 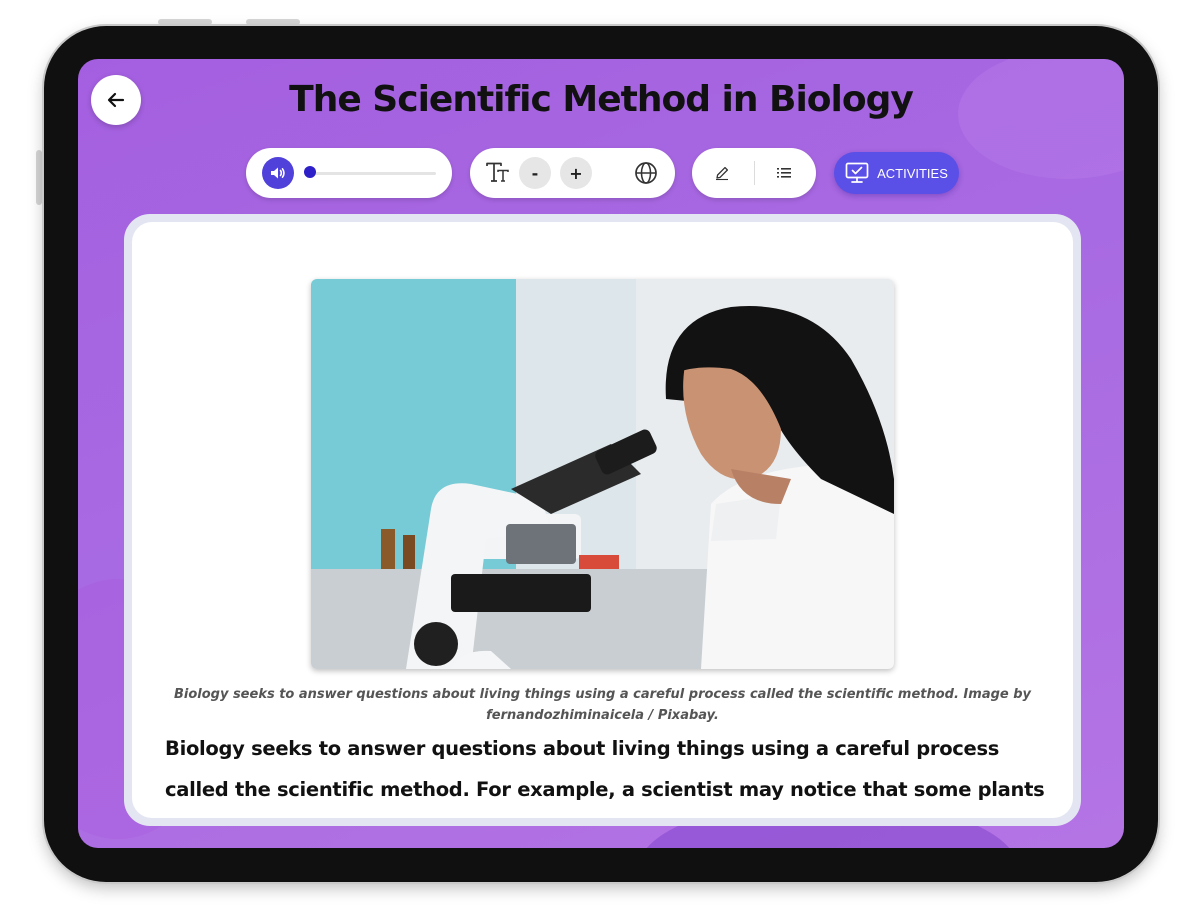 I want to click on reading-tools-group, so click(x=754, y=173).